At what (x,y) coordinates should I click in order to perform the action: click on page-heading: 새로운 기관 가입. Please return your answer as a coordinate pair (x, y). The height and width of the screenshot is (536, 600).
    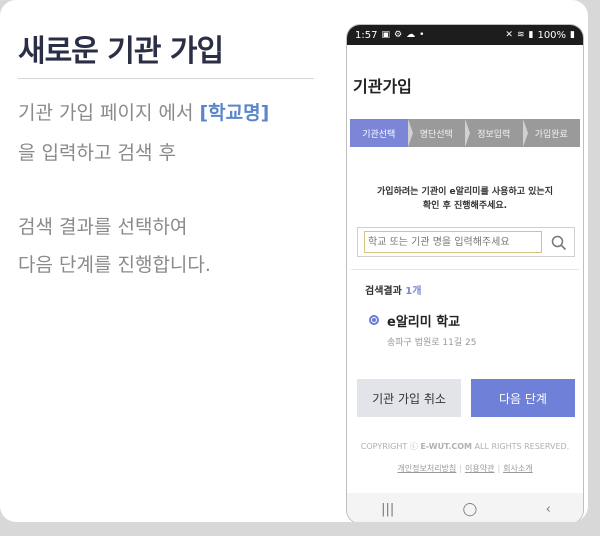
    Looking at the image, I should click on (121, 51).